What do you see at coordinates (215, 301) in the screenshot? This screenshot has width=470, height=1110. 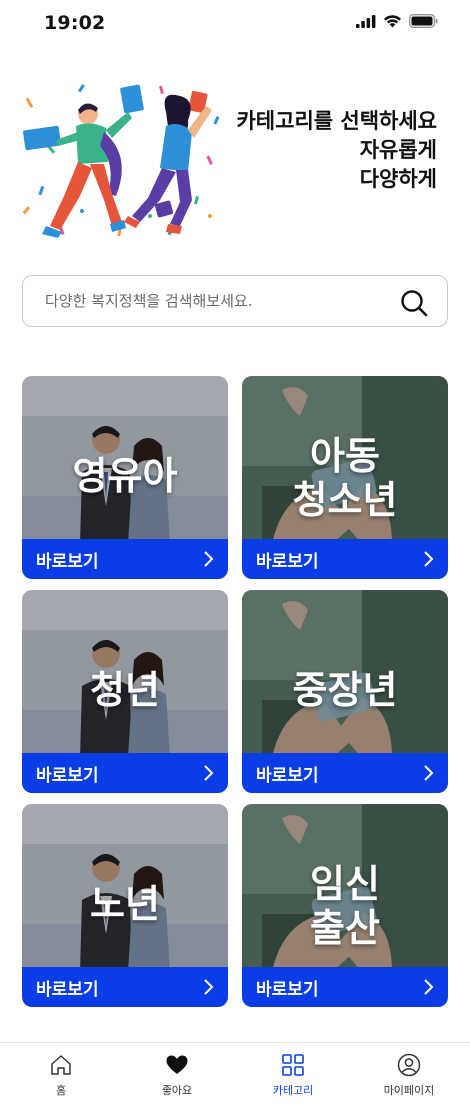 I see `search-input` at bounding box center [215, 301].